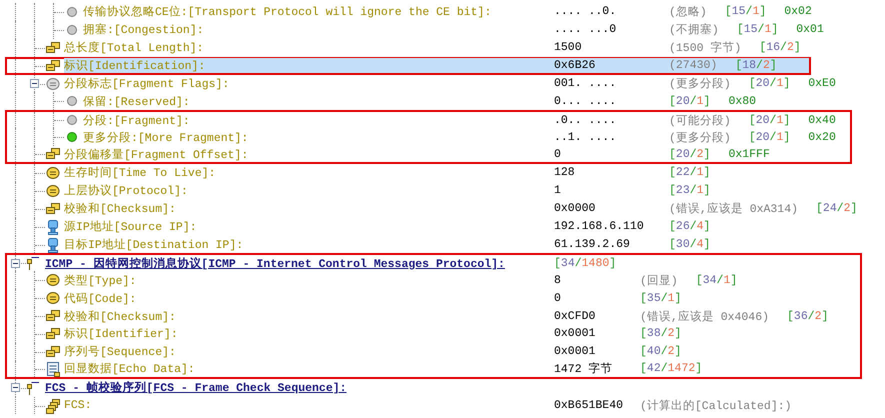 The width and height of the screenshot is (885, 418). Describe the element at coordinates (388, 101) in the screenshot. I see `tree-row: 保留:[Reserved]: 0... .... [20/1] 0x80` at that location.